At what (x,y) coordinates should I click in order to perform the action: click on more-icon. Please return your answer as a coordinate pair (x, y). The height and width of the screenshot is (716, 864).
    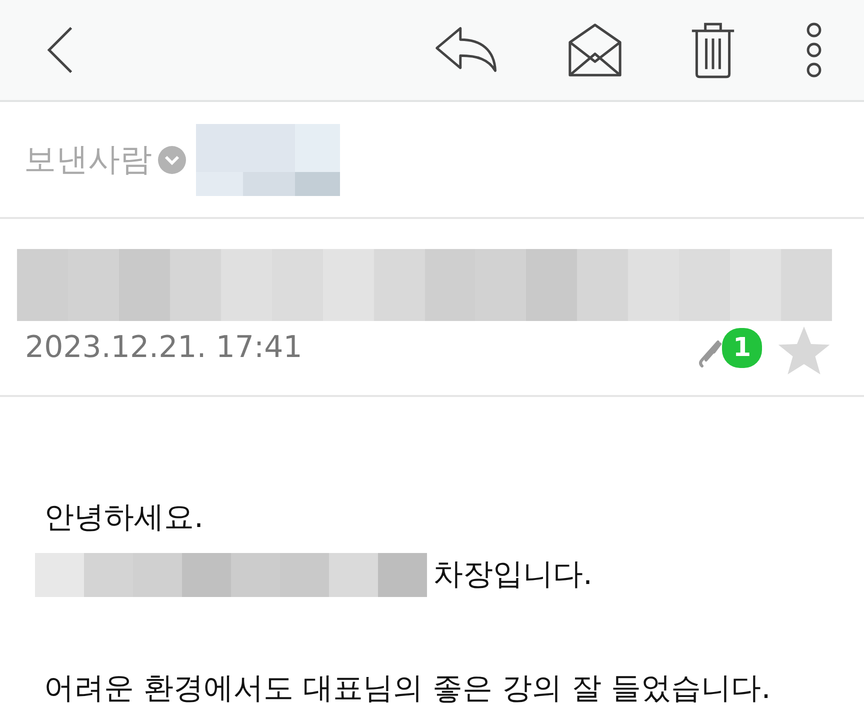
    Looking at the image, I should click on (814, 50).